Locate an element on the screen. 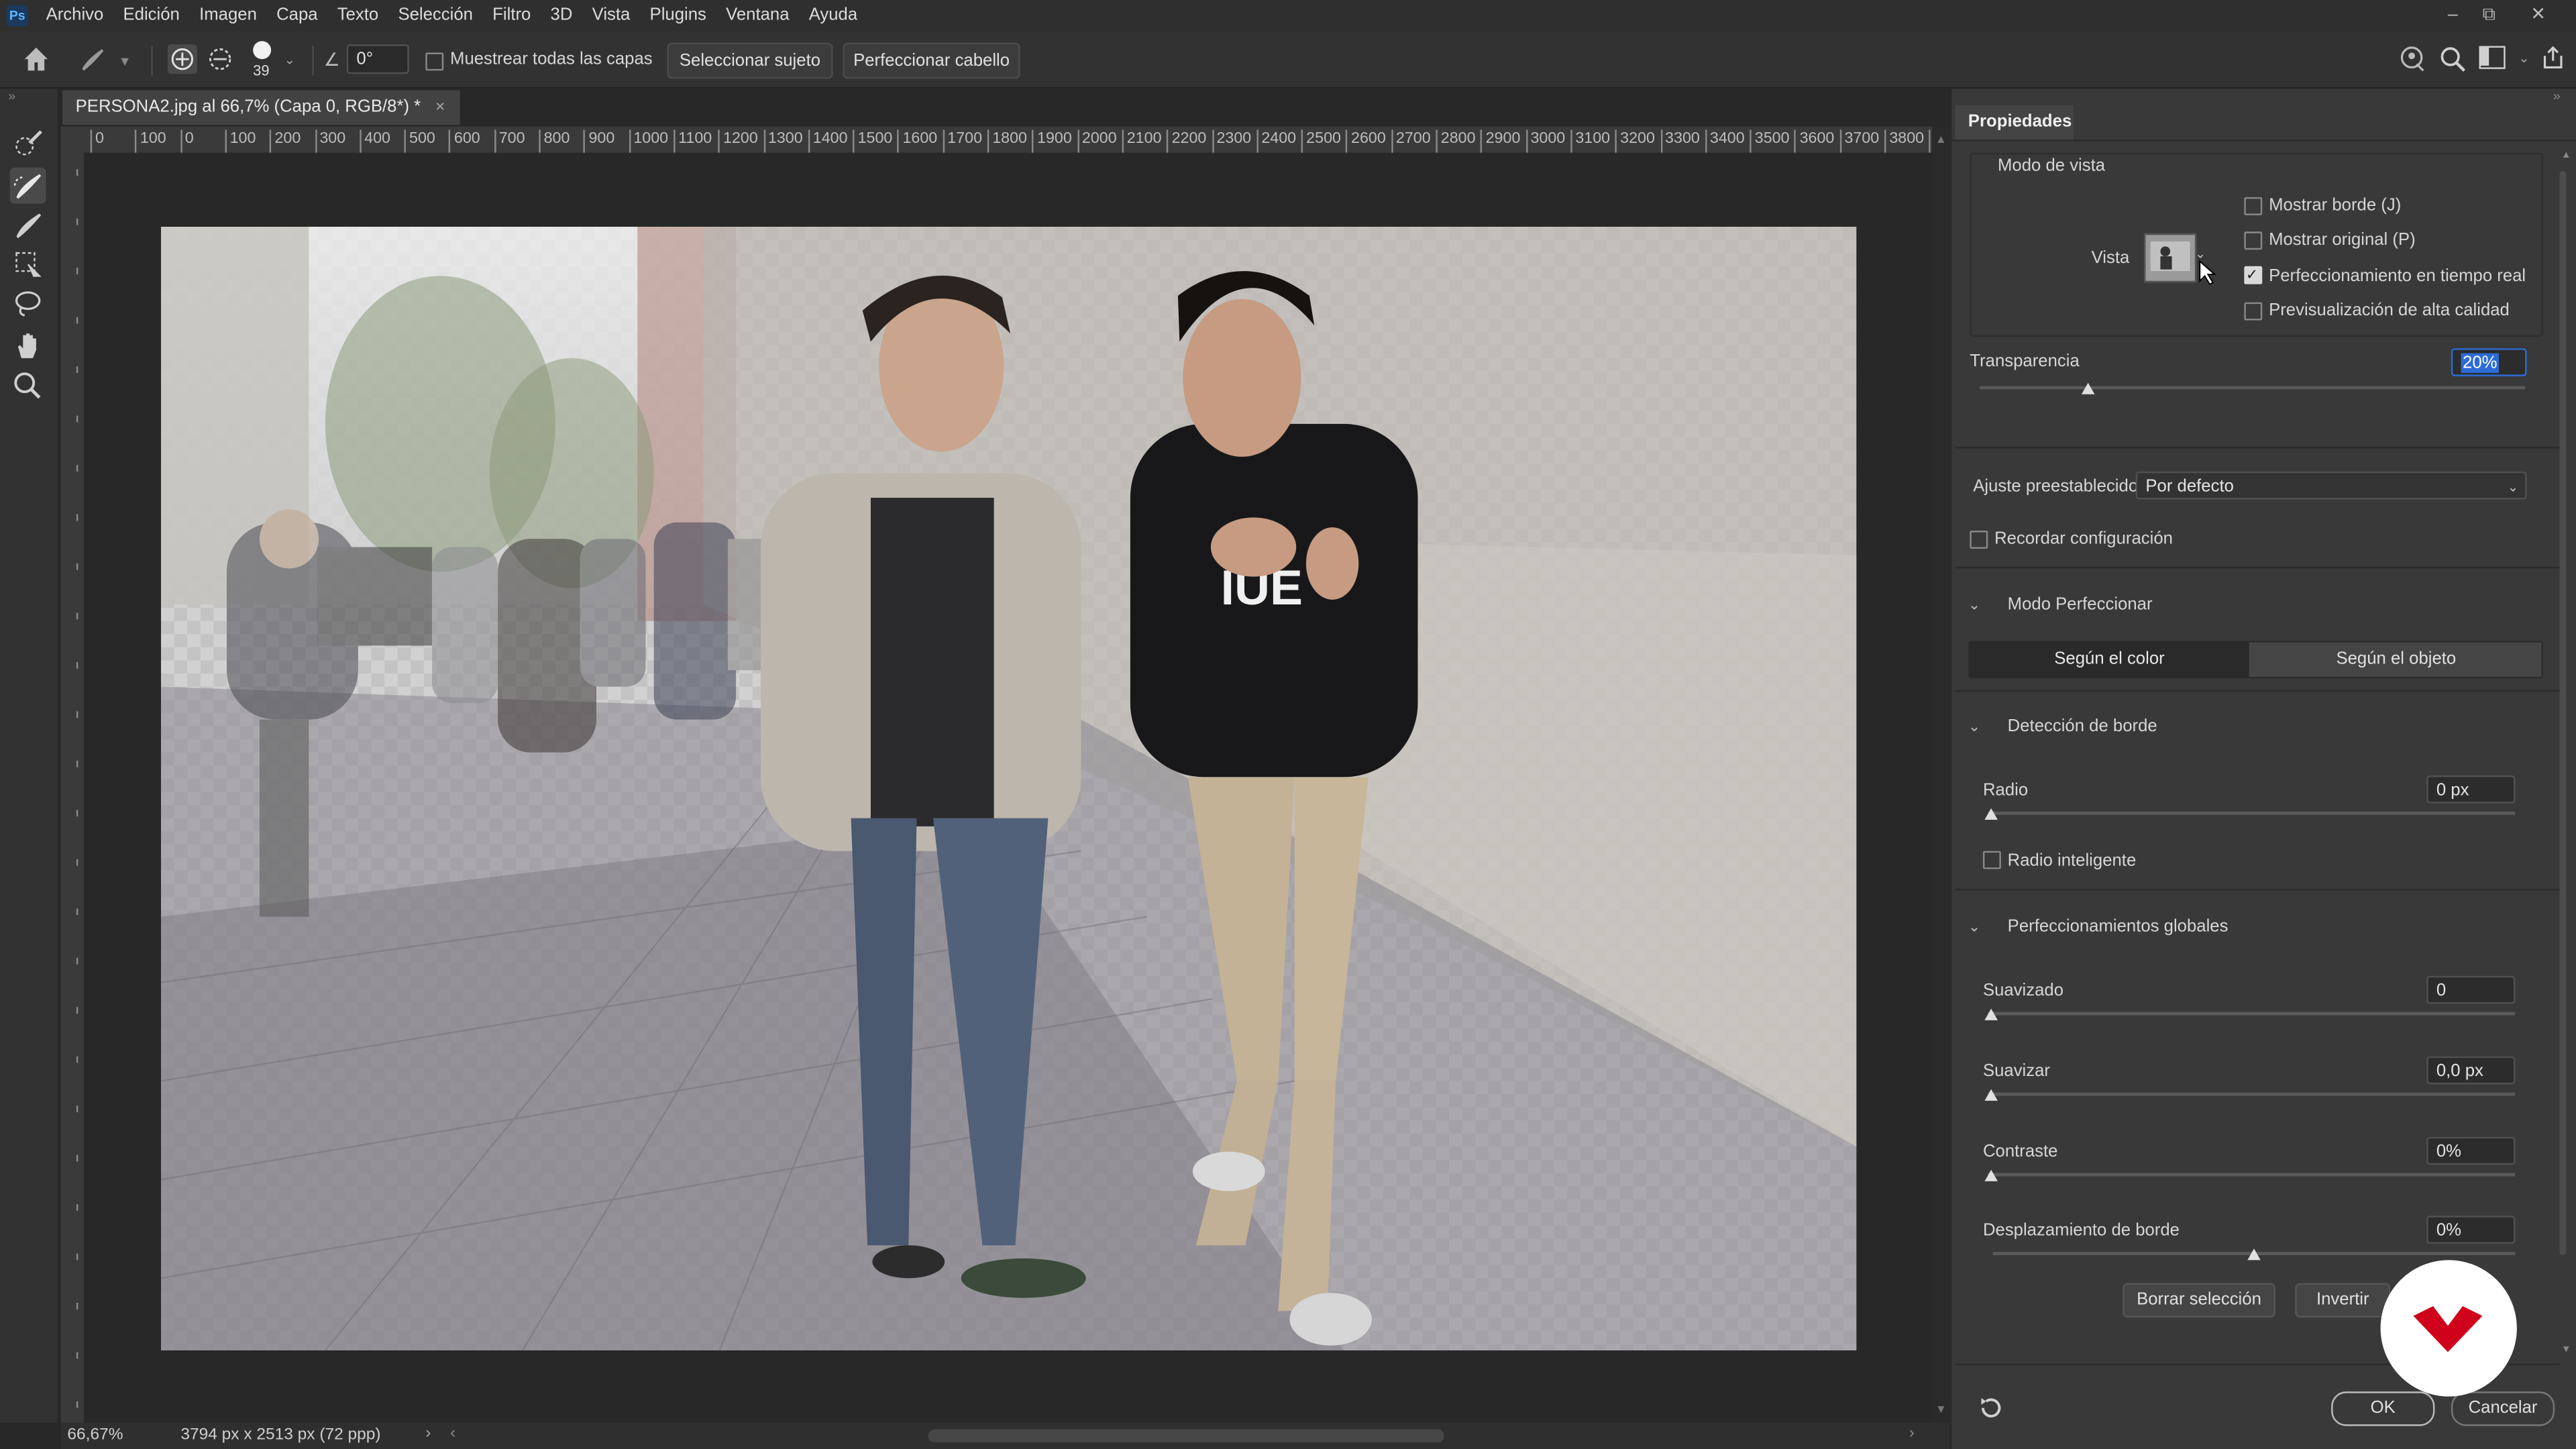  shift-edge-input: 0% is located at coordinates (2471, 1230).